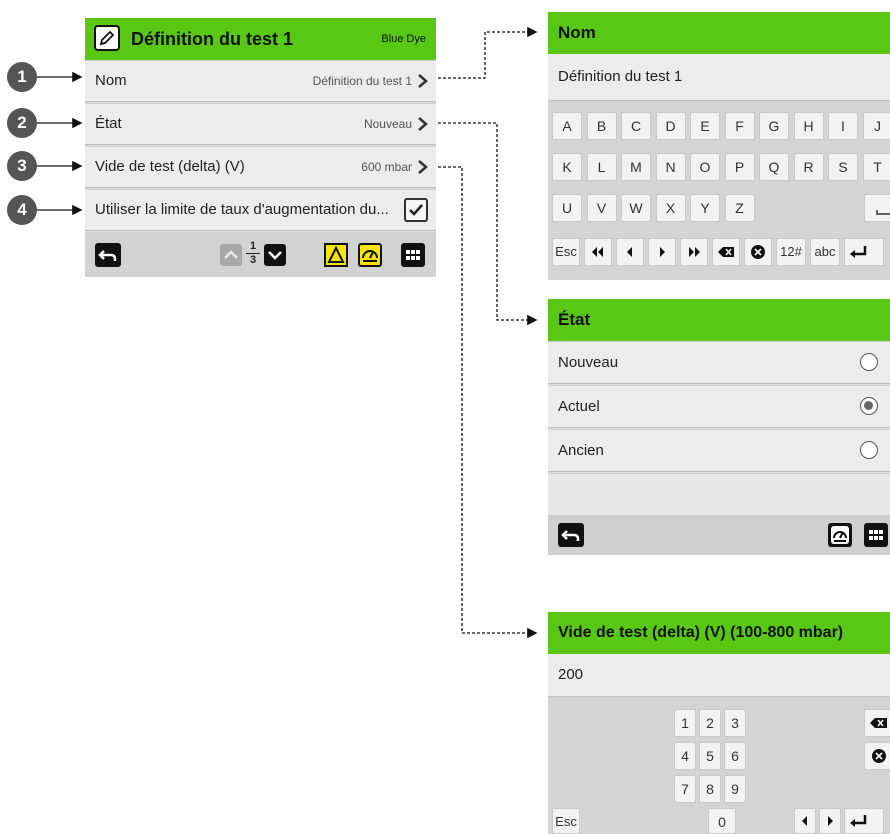 The image size is (890, 834). Describe the element at coordinates (808, 167) in the screenshot. I see `key-r: R` at that location.